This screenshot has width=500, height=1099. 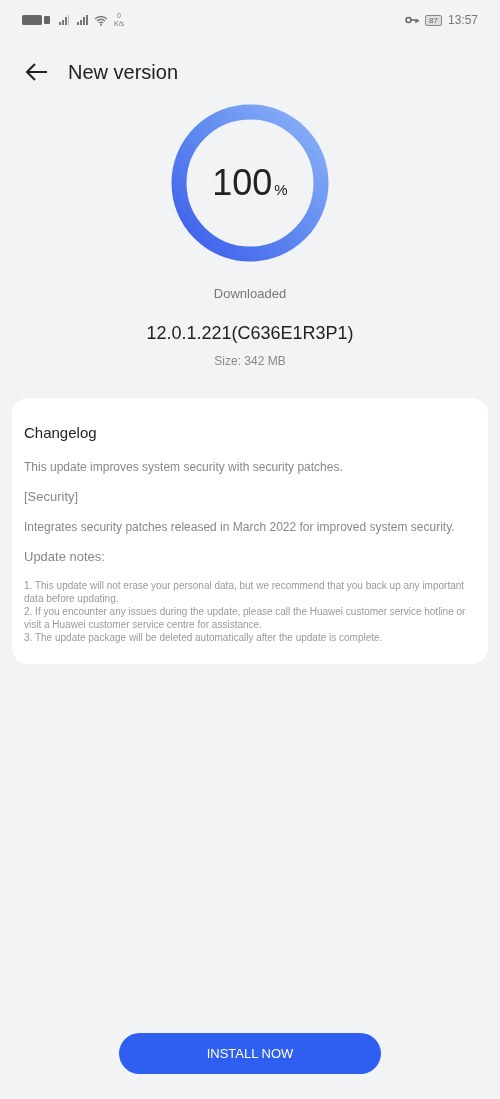 What do you see at coordinates (204, 637) in the screenshot?
I see `update-note: 3. The update package will be deleted automatically after the update is complete.` at bounding box center [204, 637].